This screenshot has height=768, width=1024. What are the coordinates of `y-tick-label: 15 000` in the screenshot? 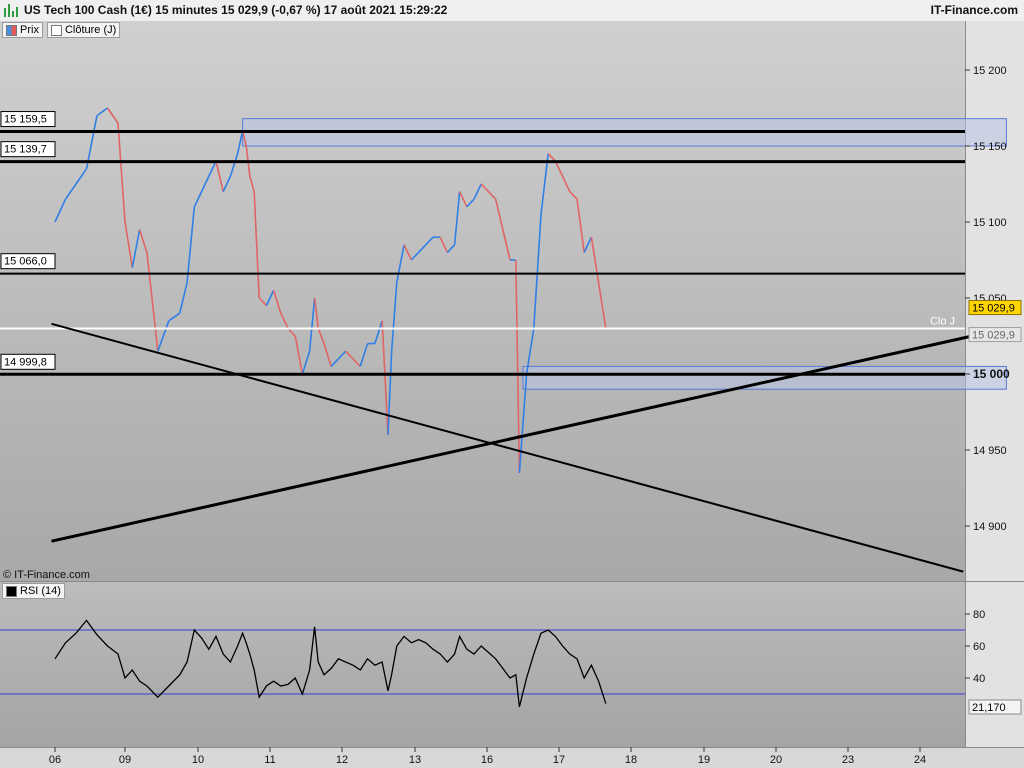 It's located at (991, 374).